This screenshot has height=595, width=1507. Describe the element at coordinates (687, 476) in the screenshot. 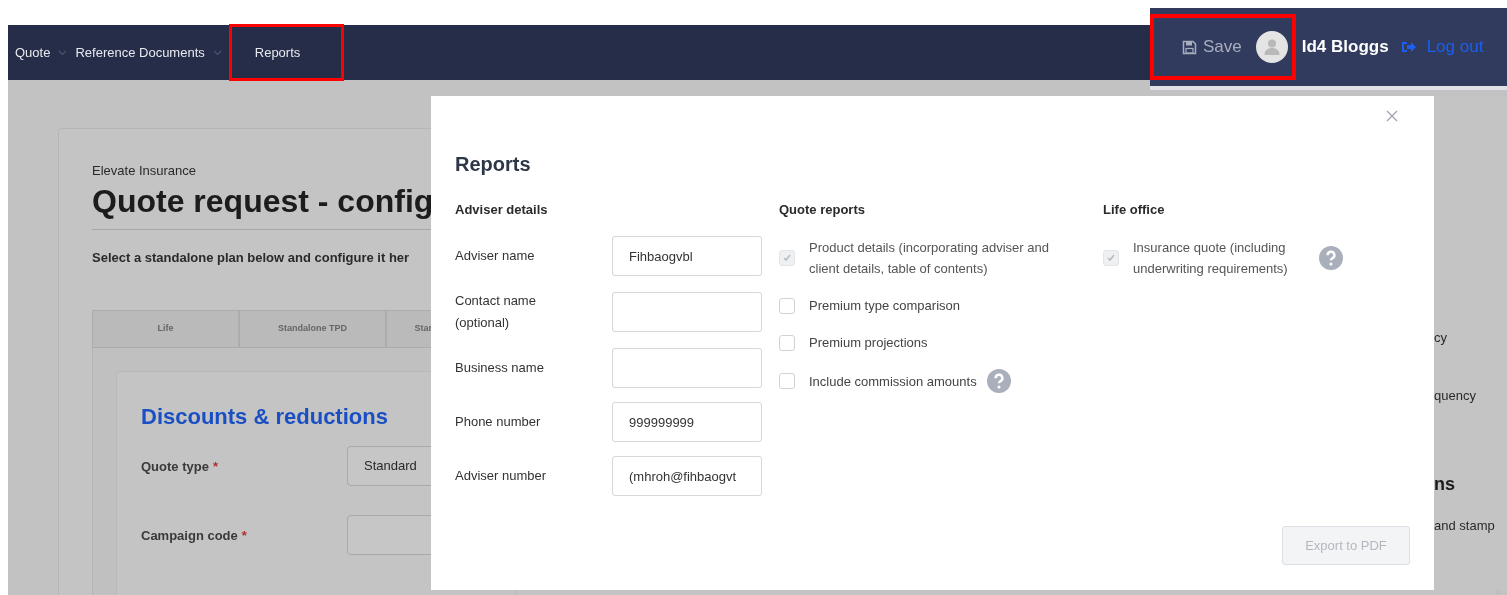

I see `input-field: (mhroh@fihbaogvt` at that location.